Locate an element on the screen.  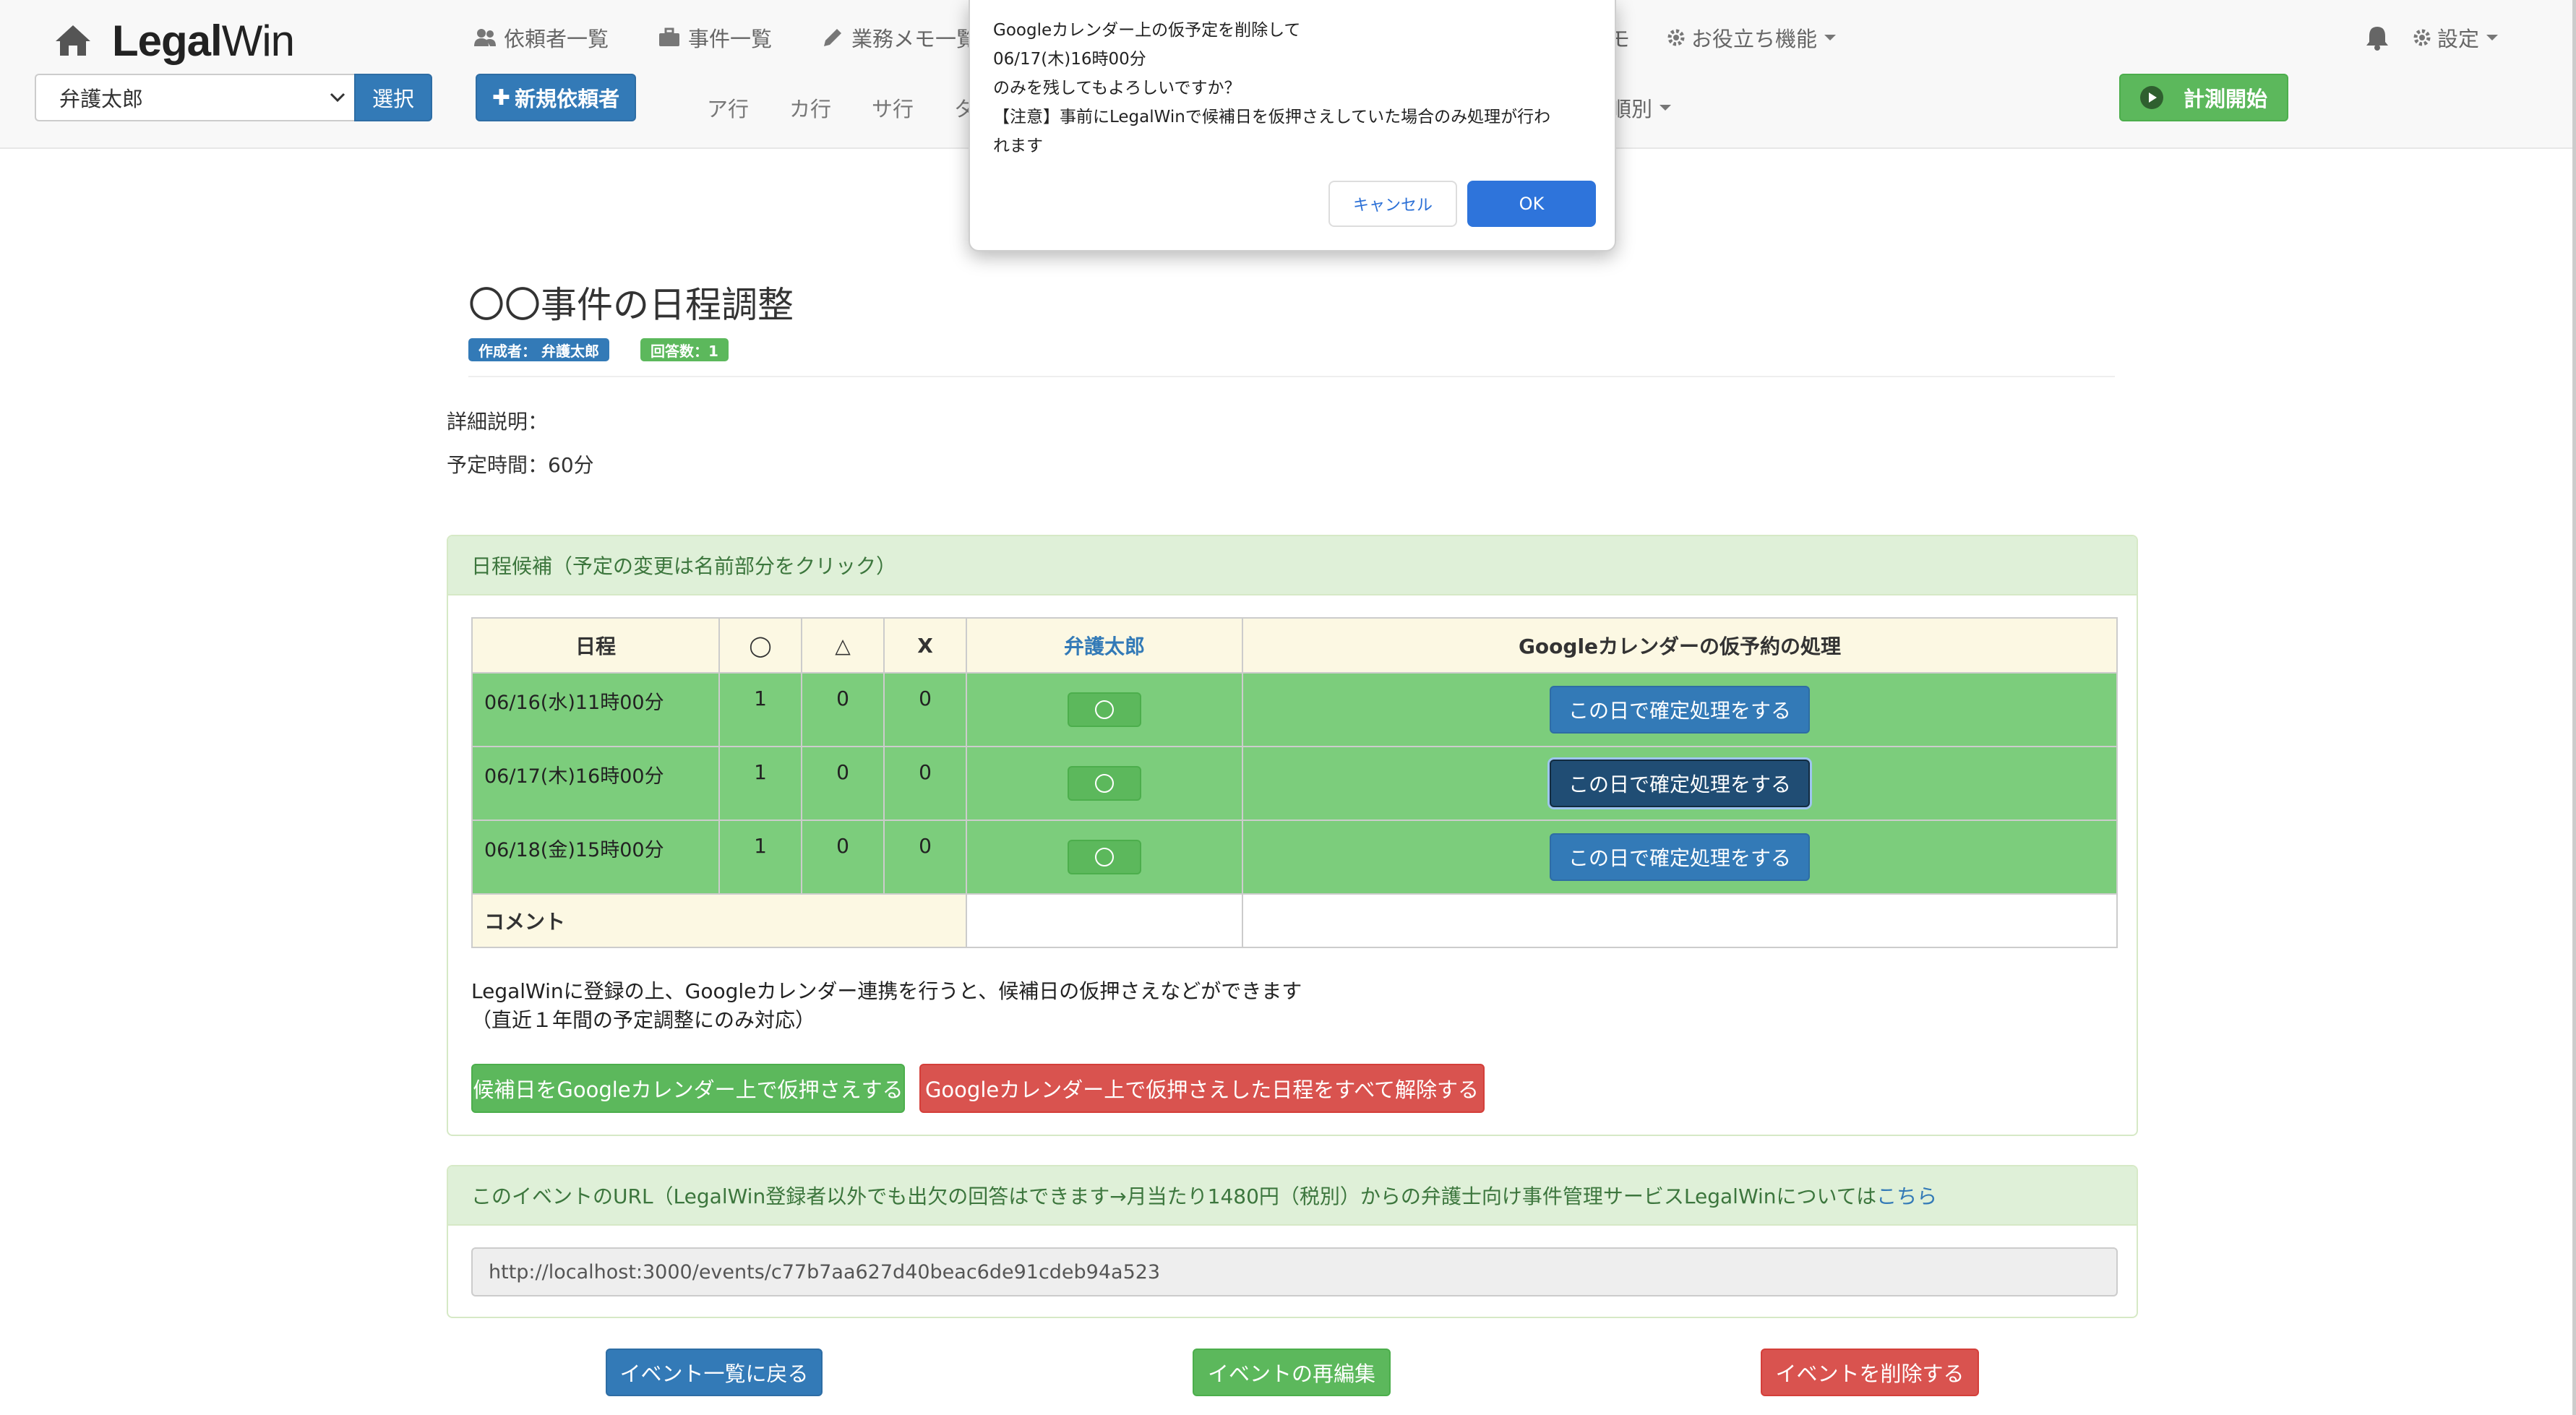
comment-row: コメント is located at coordinates (1295, 920).